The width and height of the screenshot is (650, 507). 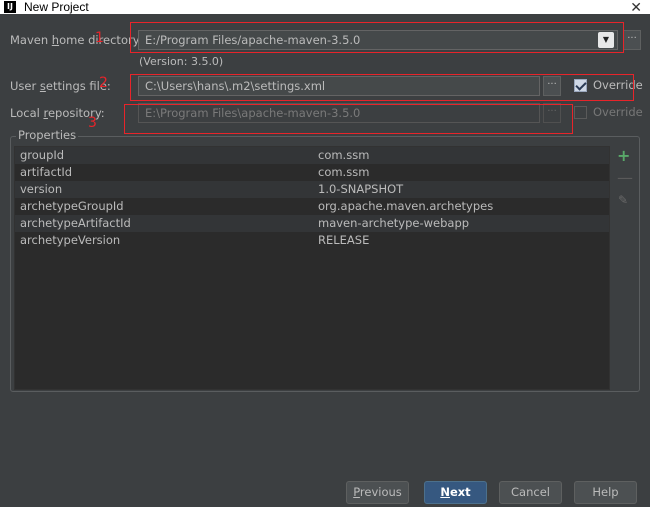 What do you see at coordinates (377, 492) in the screenshot?
I see `previous-button: Previous` at bounding box center [377, 492].